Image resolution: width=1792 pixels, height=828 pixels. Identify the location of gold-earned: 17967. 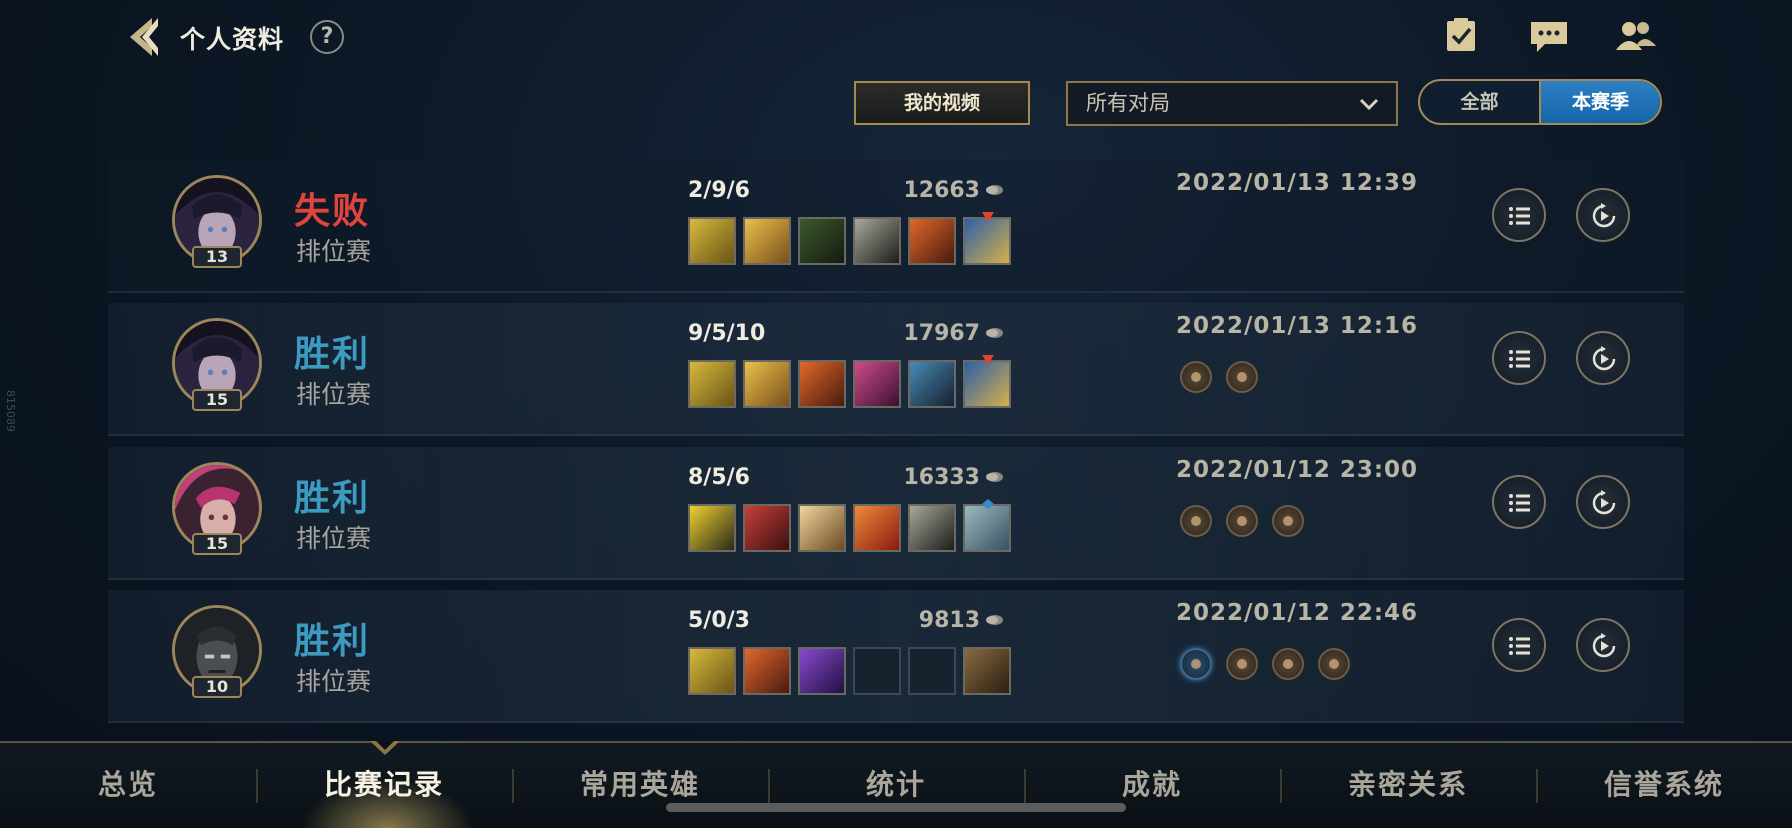
(942, 333).